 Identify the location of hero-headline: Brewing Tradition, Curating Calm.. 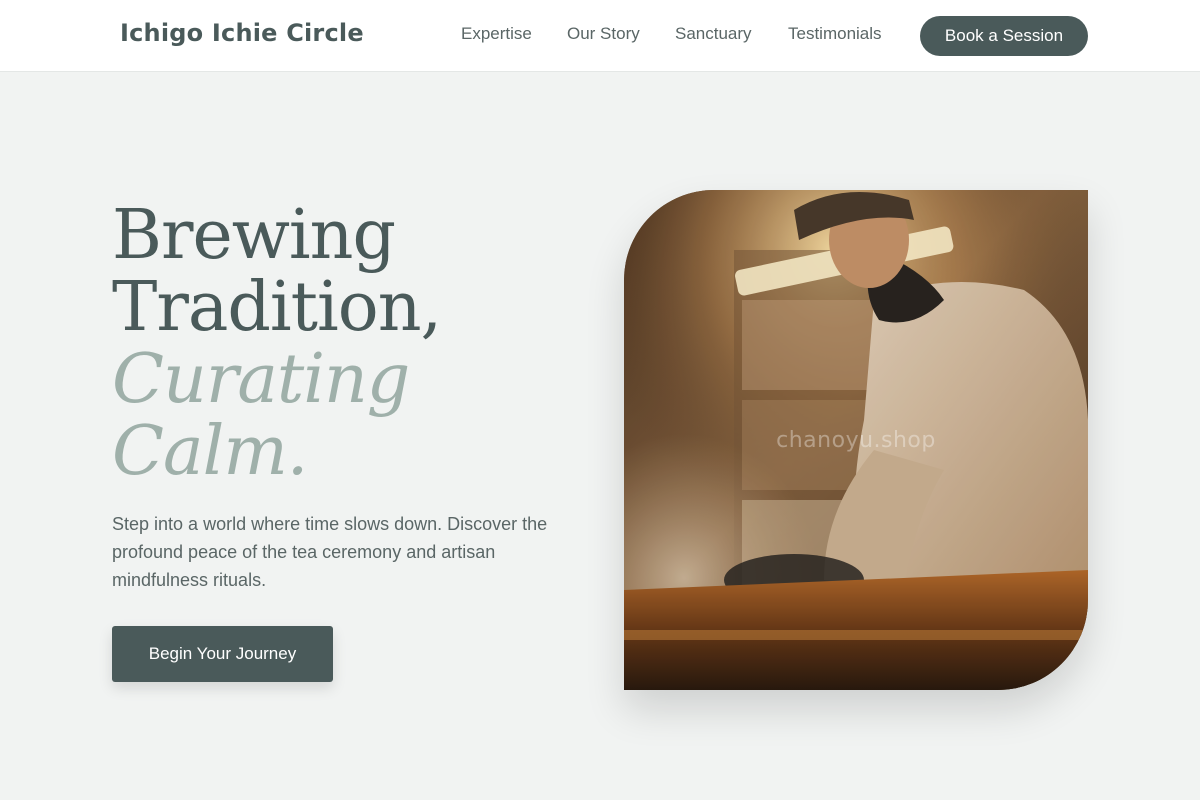
(277, 343).